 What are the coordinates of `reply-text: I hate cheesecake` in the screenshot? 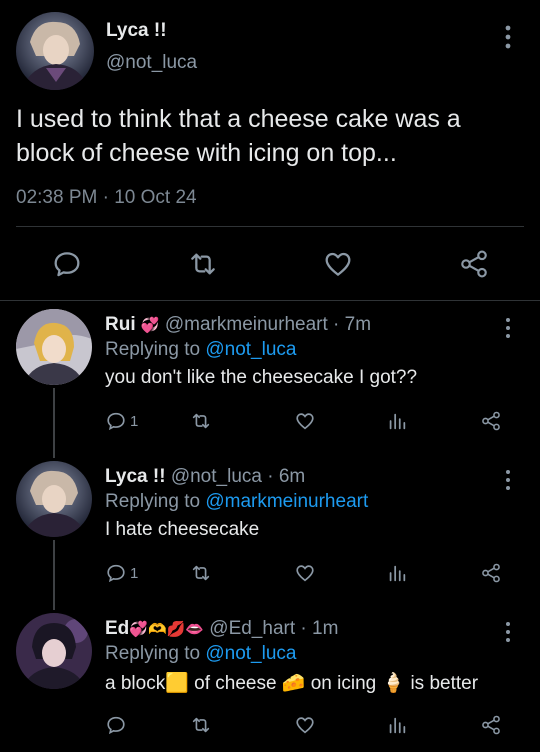 It's located at (182, 529).